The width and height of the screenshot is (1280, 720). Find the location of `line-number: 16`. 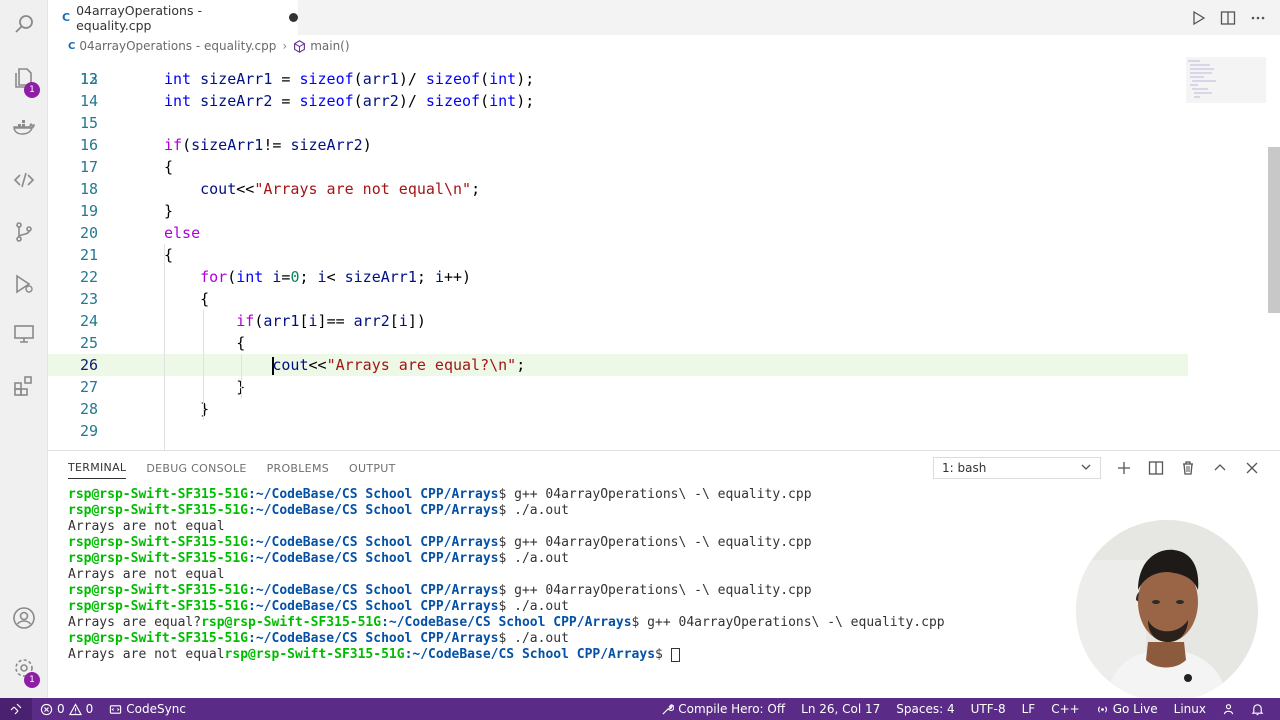

line-number: 16 is located at coordinates (88, 145).